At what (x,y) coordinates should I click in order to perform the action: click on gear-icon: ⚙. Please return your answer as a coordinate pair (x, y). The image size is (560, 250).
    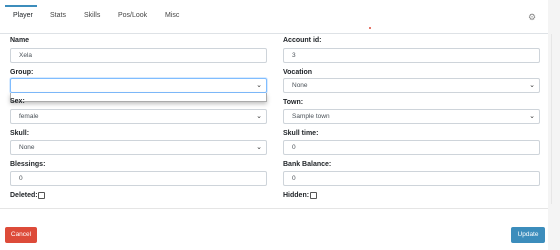
    Looking at the image, I should click on (532, 17).